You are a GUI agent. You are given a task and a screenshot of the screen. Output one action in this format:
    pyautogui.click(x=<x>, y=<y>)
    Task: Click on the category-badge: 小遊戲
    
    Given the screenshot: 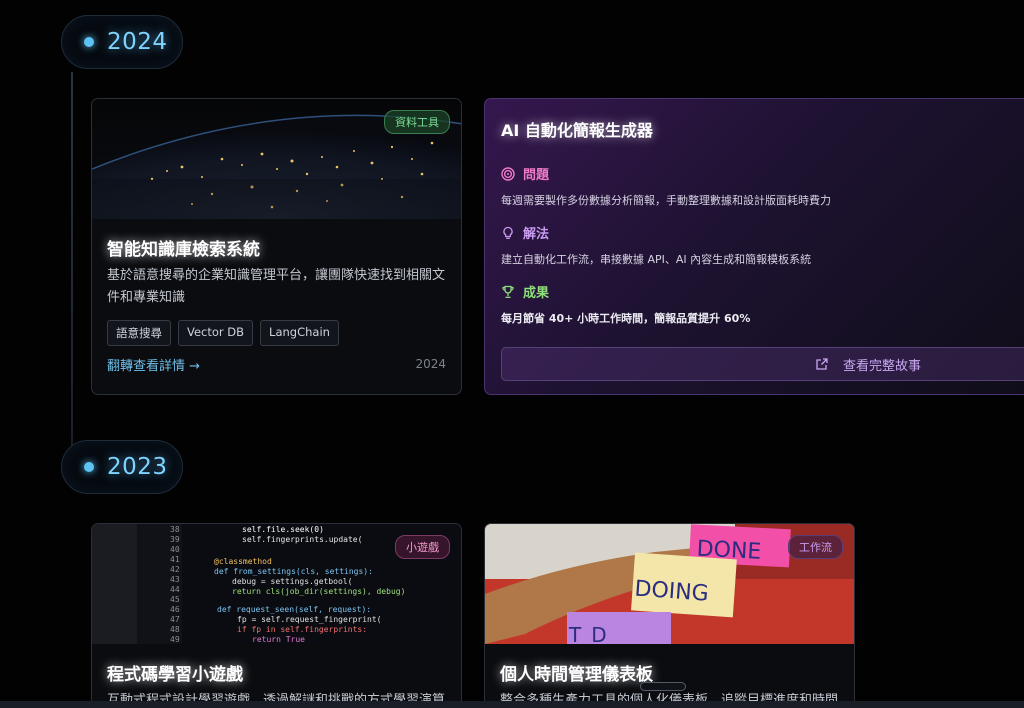 What is the action you would take?
    pyautogui.click(x=422, y=547)
    